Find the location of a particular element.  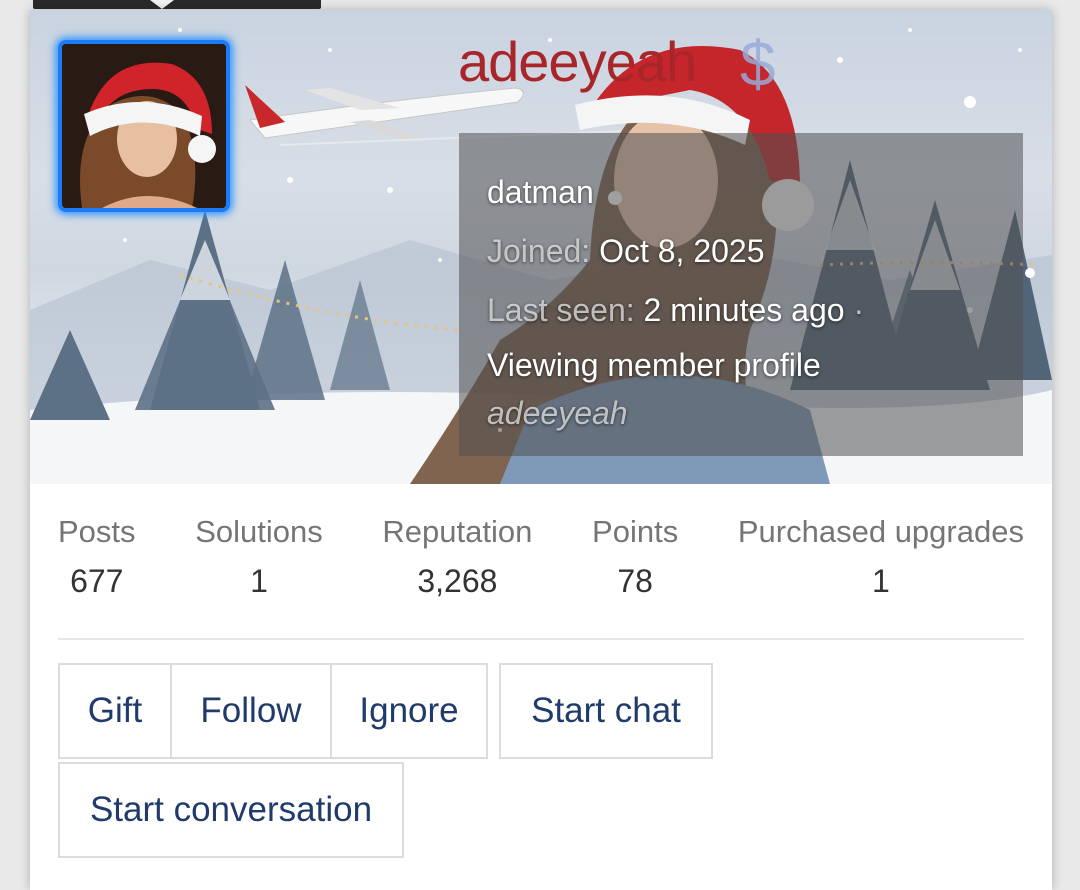

stat-label: Reputation is located at coordinates (457, 531).